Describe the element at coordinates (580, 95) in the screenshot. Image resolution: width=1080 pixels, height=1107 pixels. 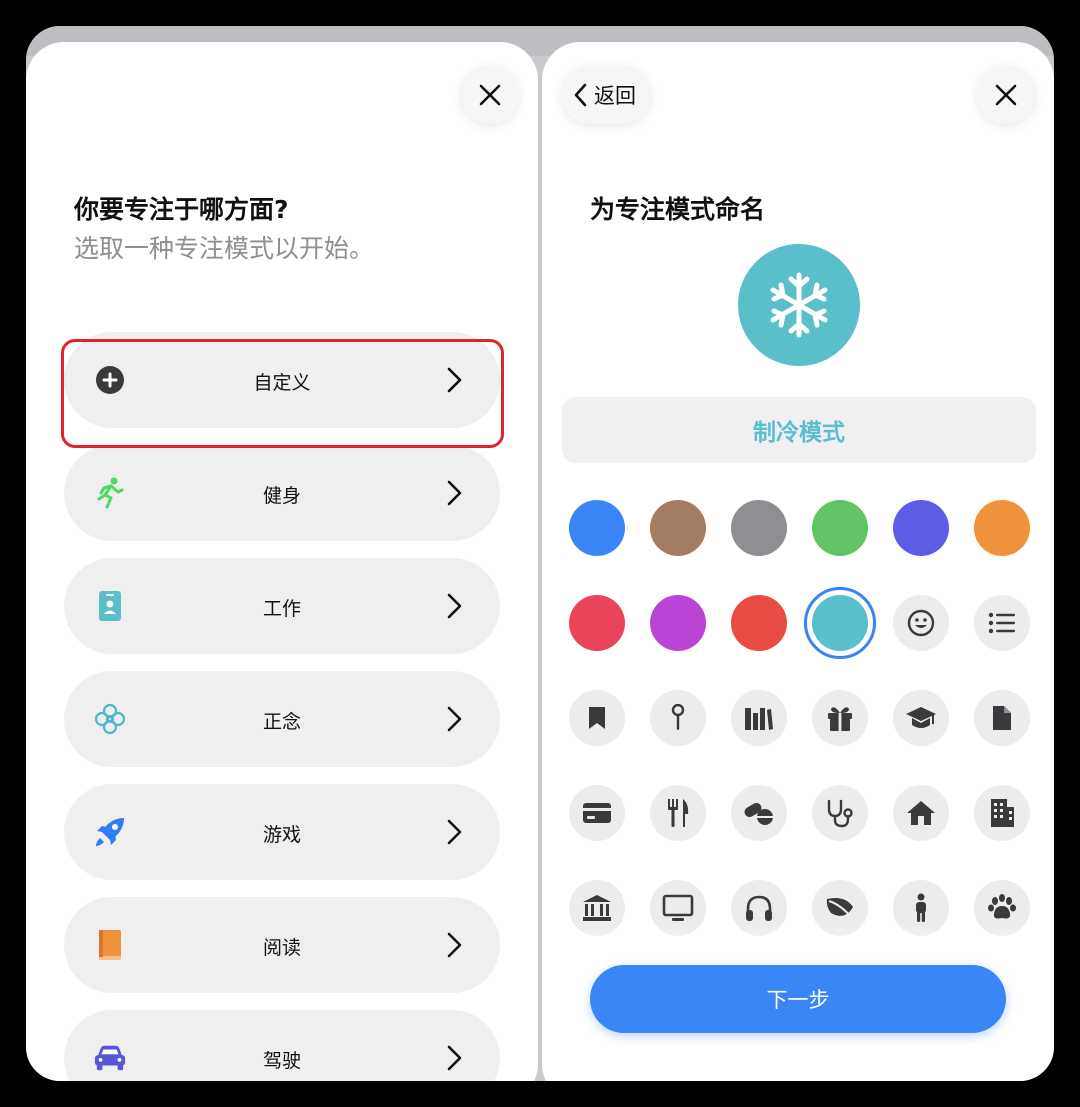
I see `chevron-left-icon` at that location.